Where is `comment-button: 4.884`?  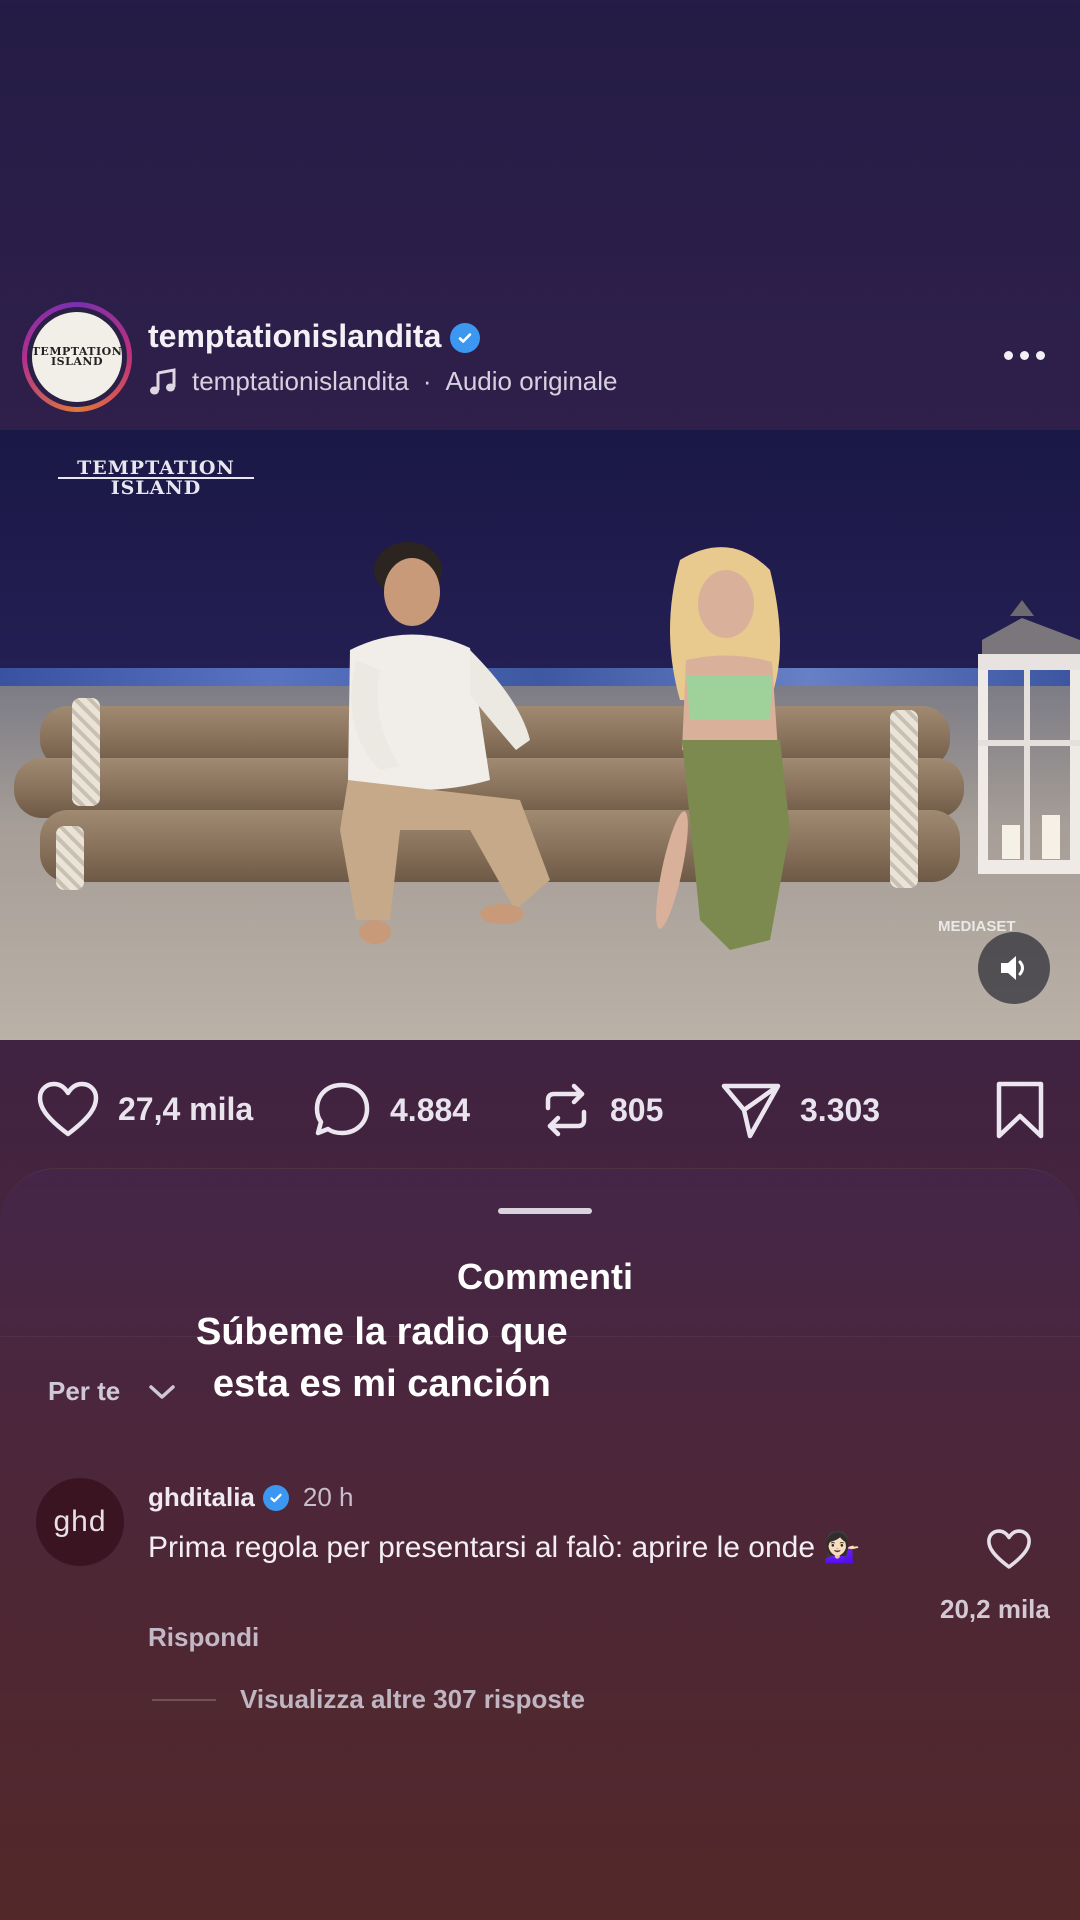 comment-button: 4.884 is located at coordinates (391, 1110).